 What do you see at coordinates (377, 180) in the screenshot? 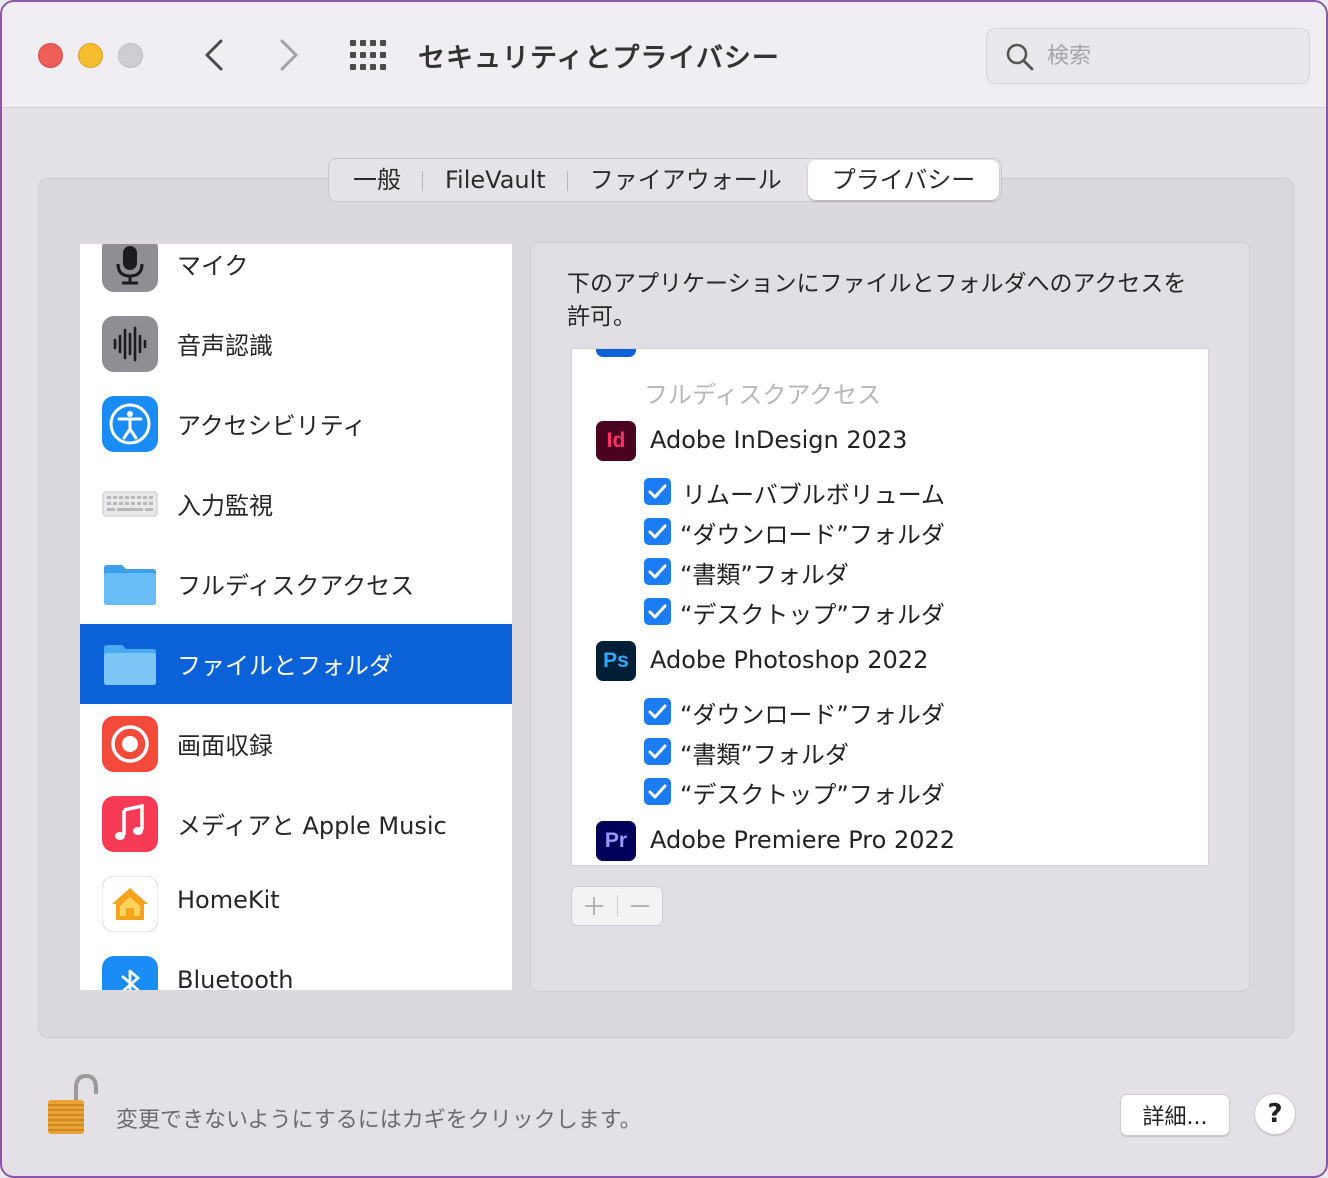
I see `tab-general: 一般` at bounding box center [377, 180].